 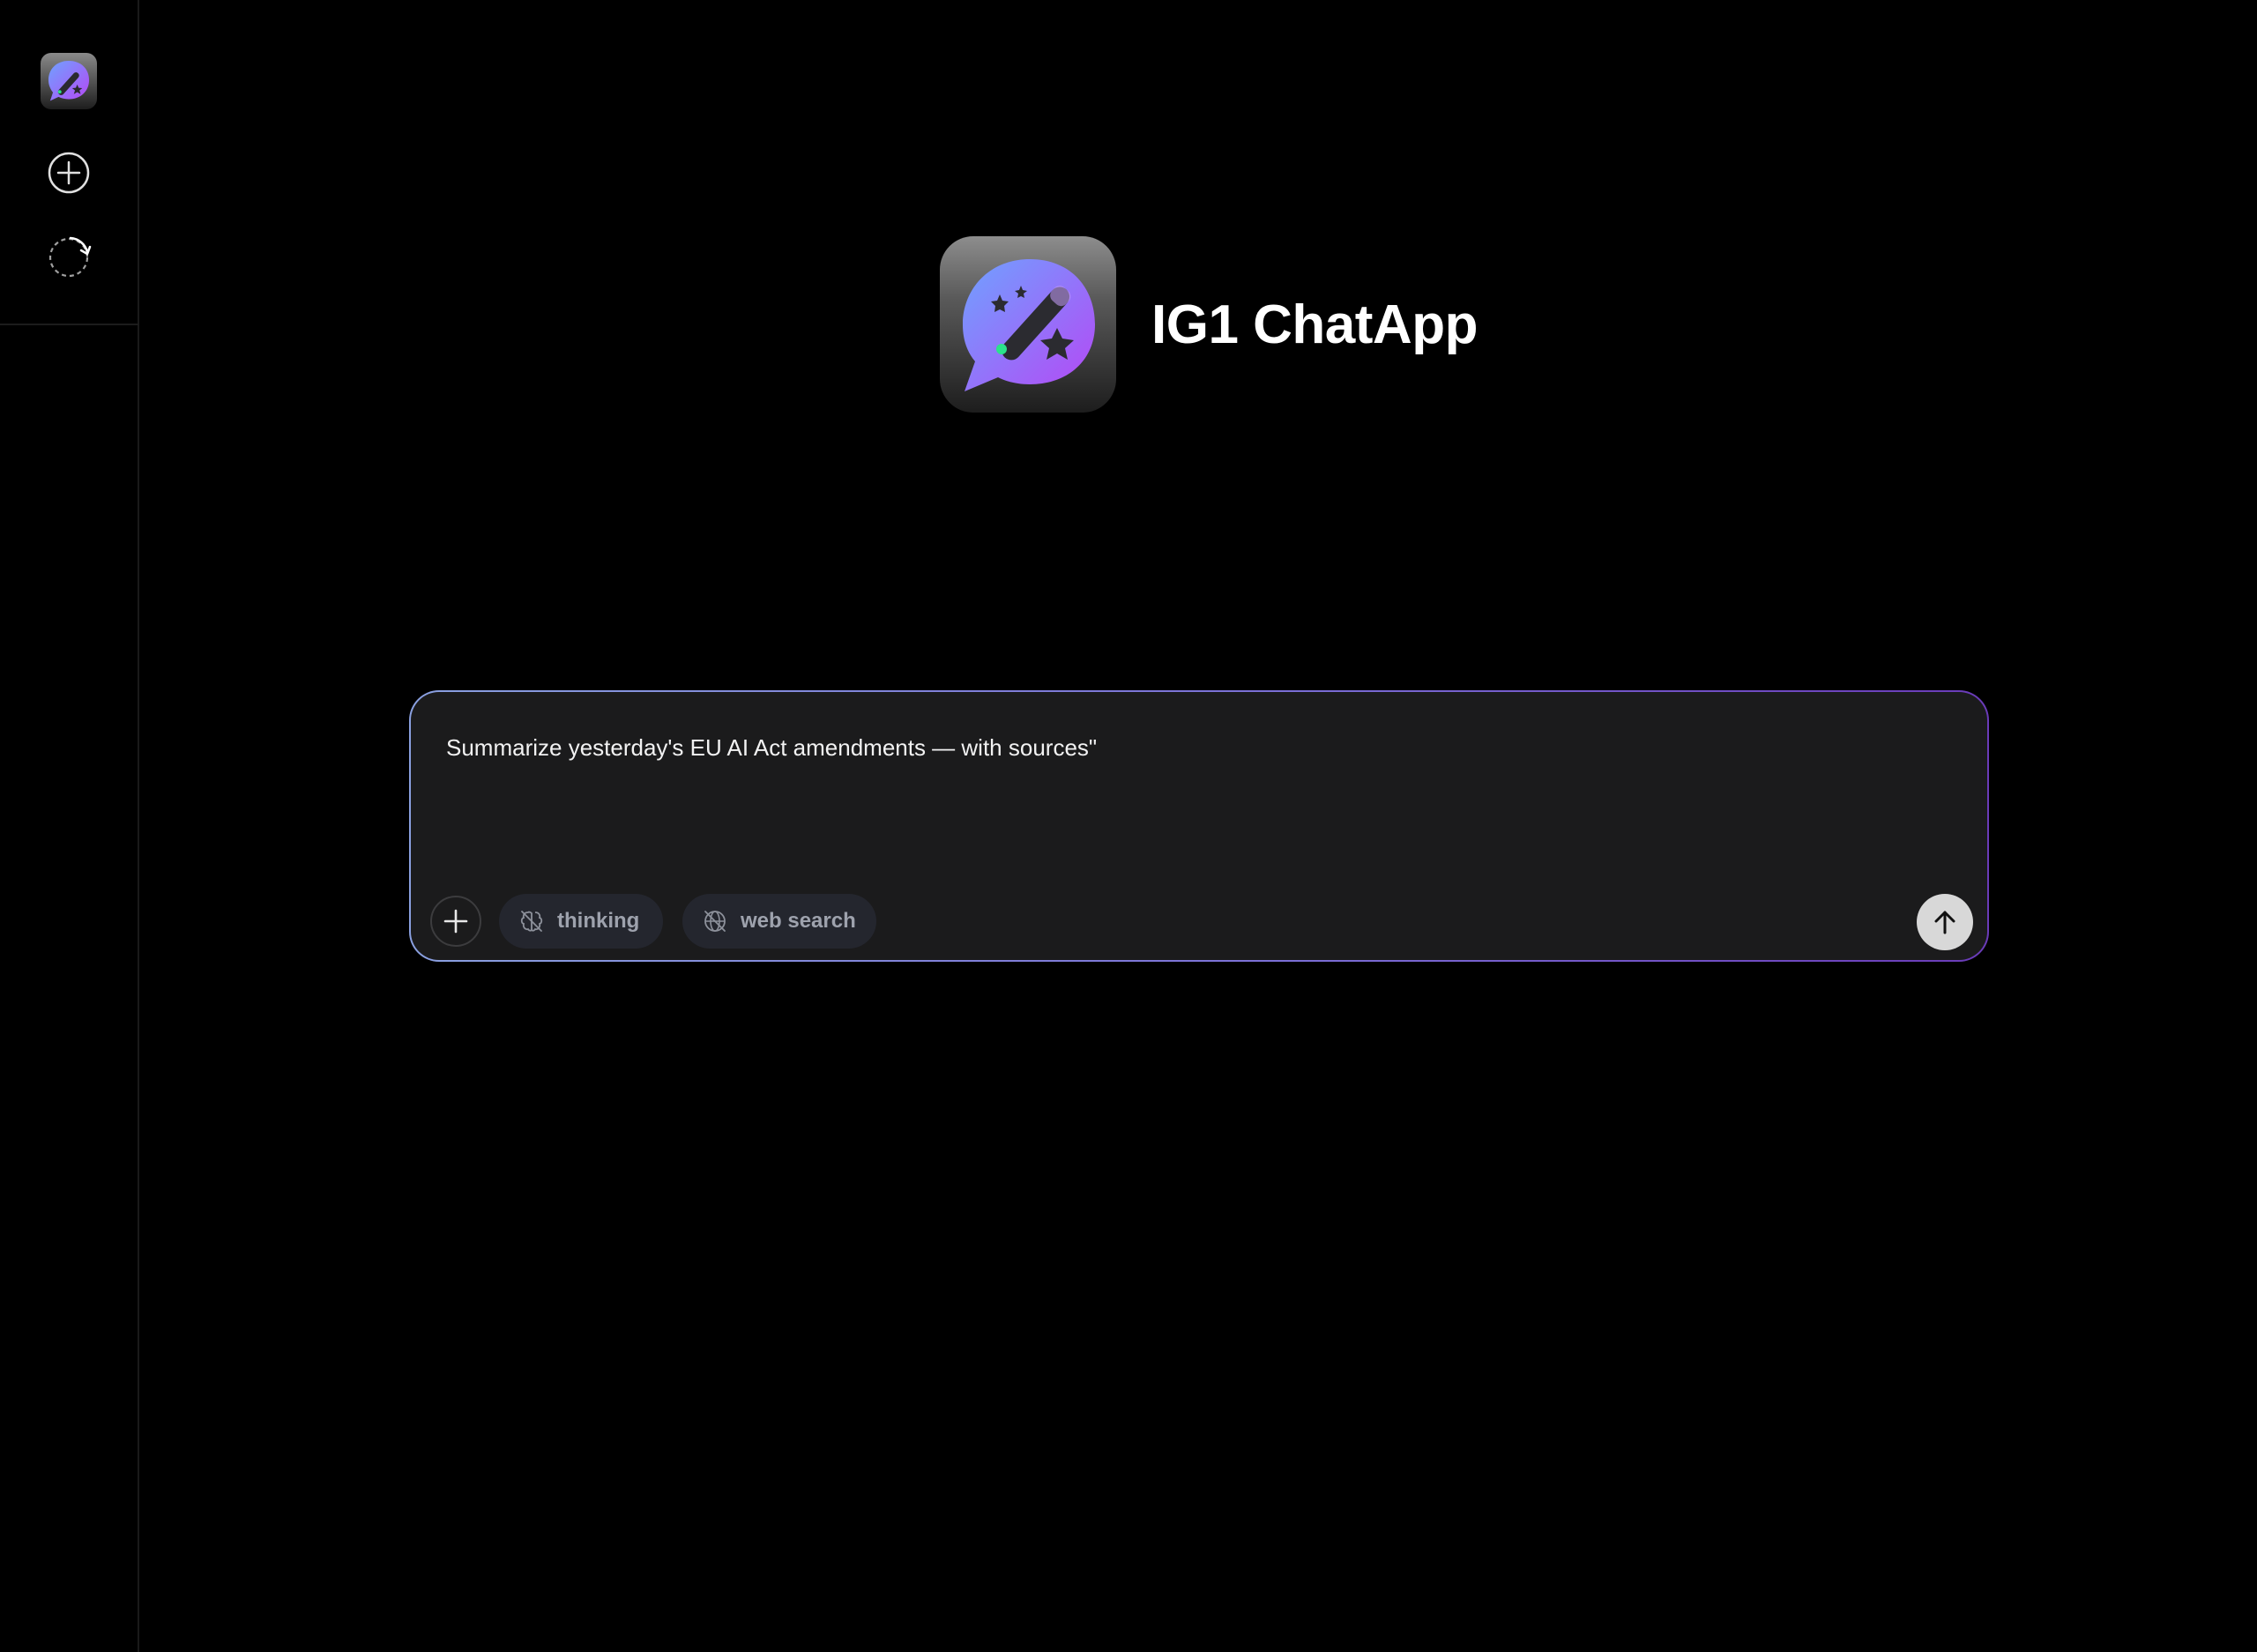 What do you see at coordinates (69, 826) in the screenshot?
I see `sidebar` at bounding box center [69, 826].